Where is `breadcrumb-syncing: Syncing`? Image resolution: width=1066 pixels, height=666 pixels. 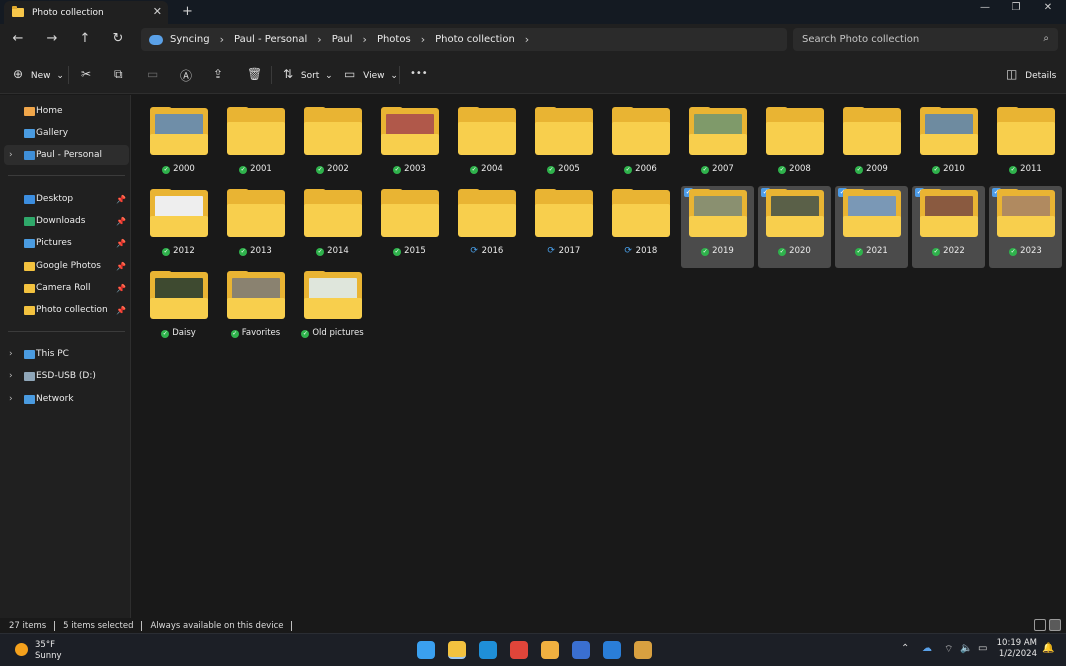
breadcrumb-syncing: Syncing is located at coordinates (190, 39).